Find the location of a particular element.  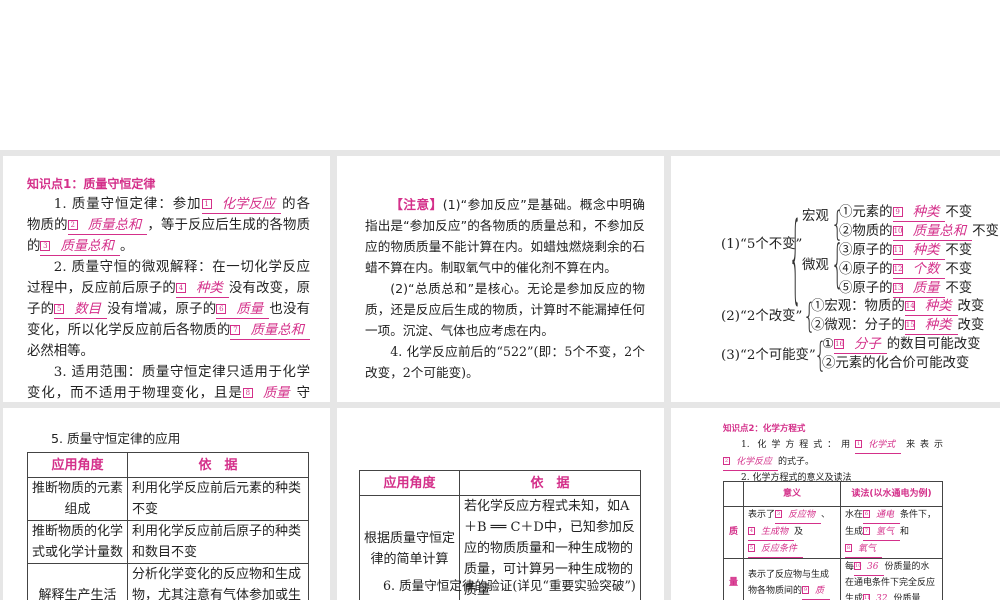

micro-label: 微观 is located at coordinates (815, 265).